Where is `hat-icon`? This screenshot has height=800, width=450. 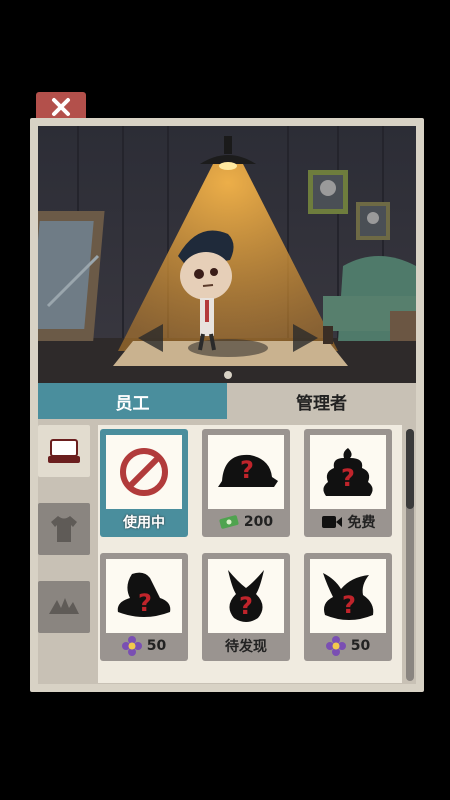 hat-icon is located at coordinates (64, 451).